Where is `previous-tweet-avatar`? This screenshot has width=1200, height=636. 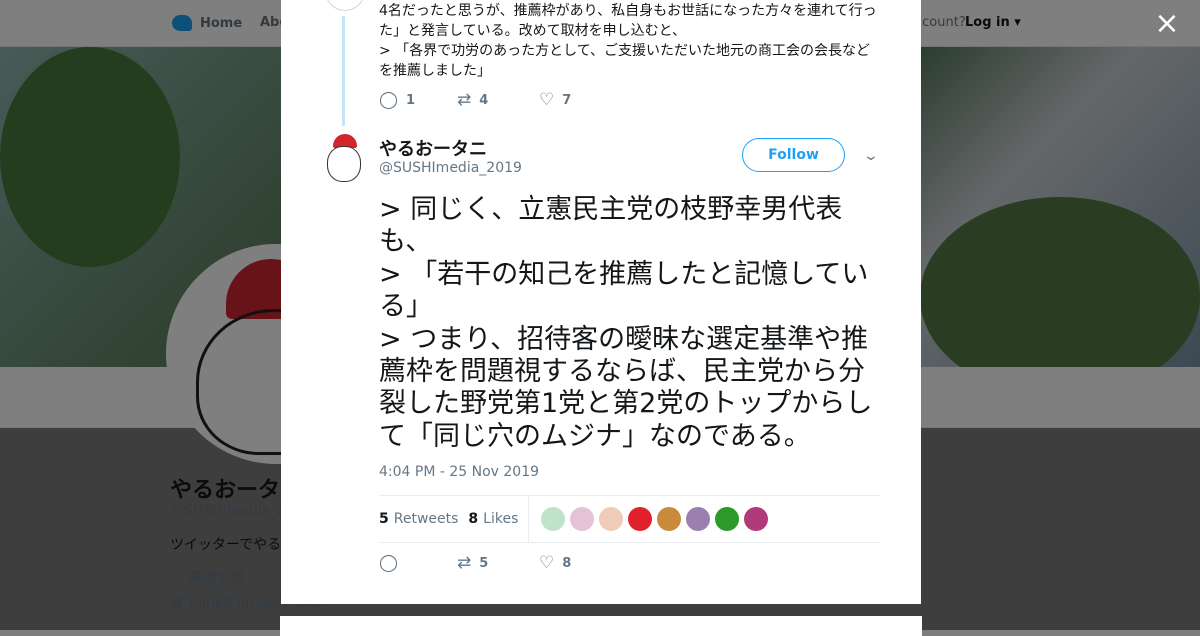
previous-tweet-avatar is located at coordinates (345, 5).